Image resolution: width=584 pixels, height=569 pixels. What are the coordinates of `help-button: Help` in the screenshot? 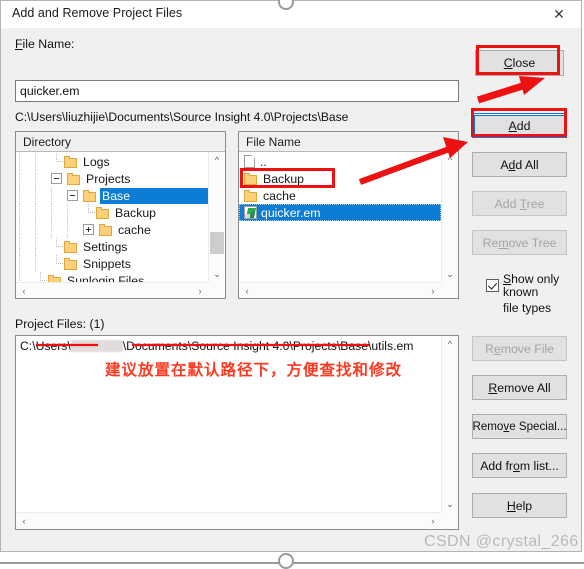 It's located at (519, 505).